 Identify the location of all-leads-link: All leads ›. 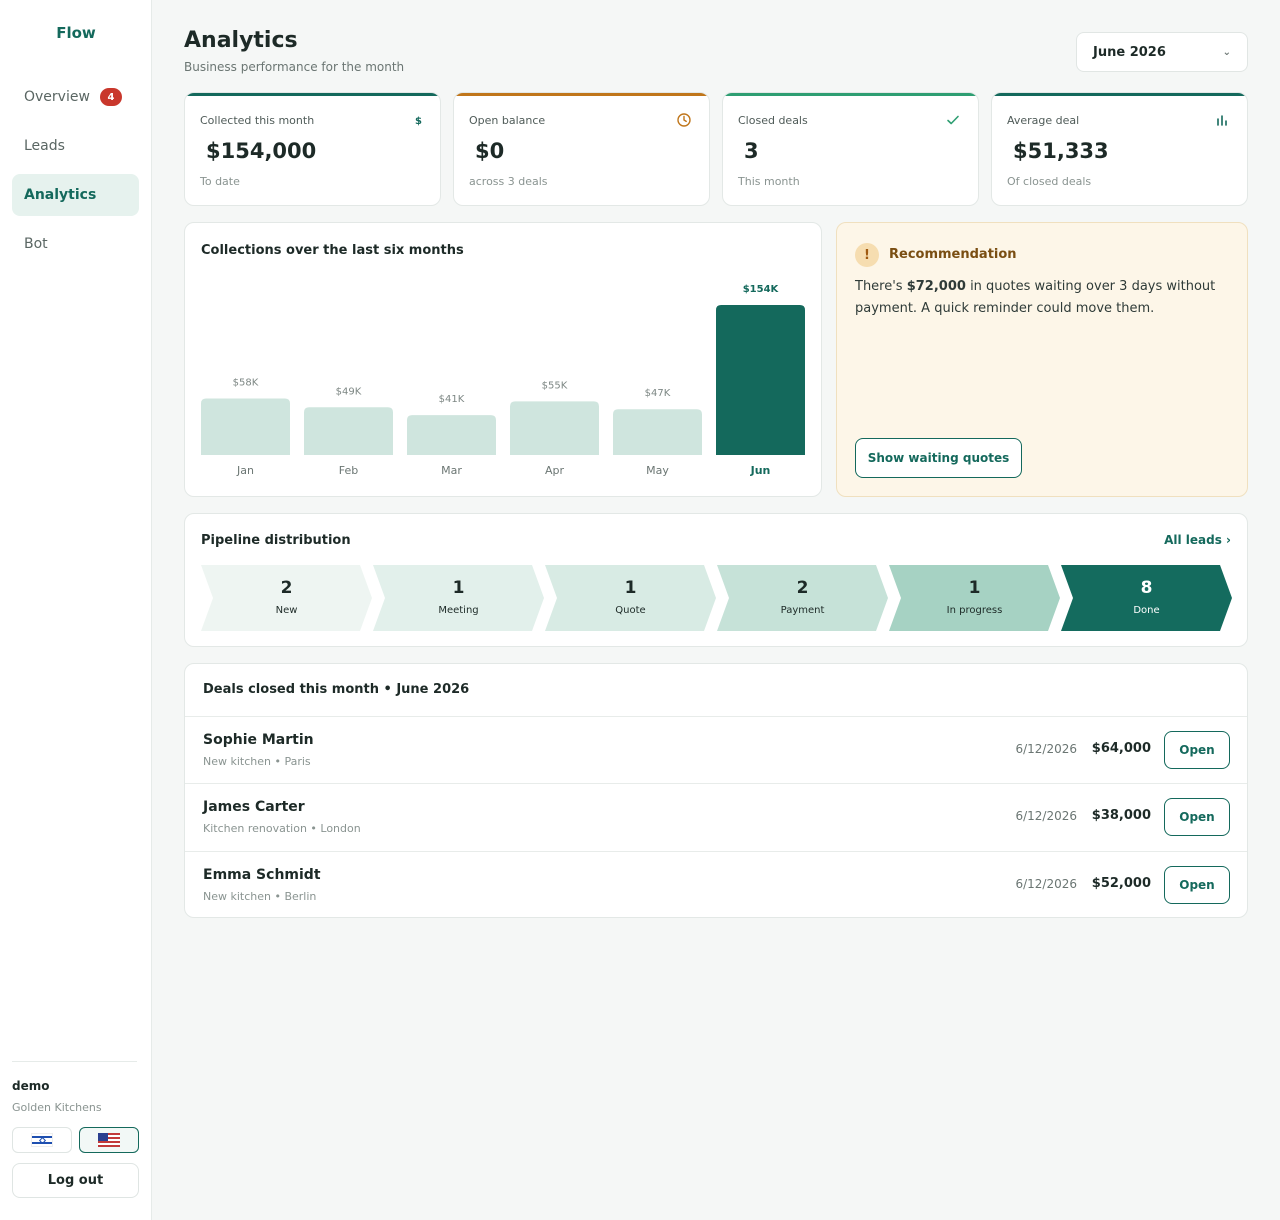
(1197, 540).